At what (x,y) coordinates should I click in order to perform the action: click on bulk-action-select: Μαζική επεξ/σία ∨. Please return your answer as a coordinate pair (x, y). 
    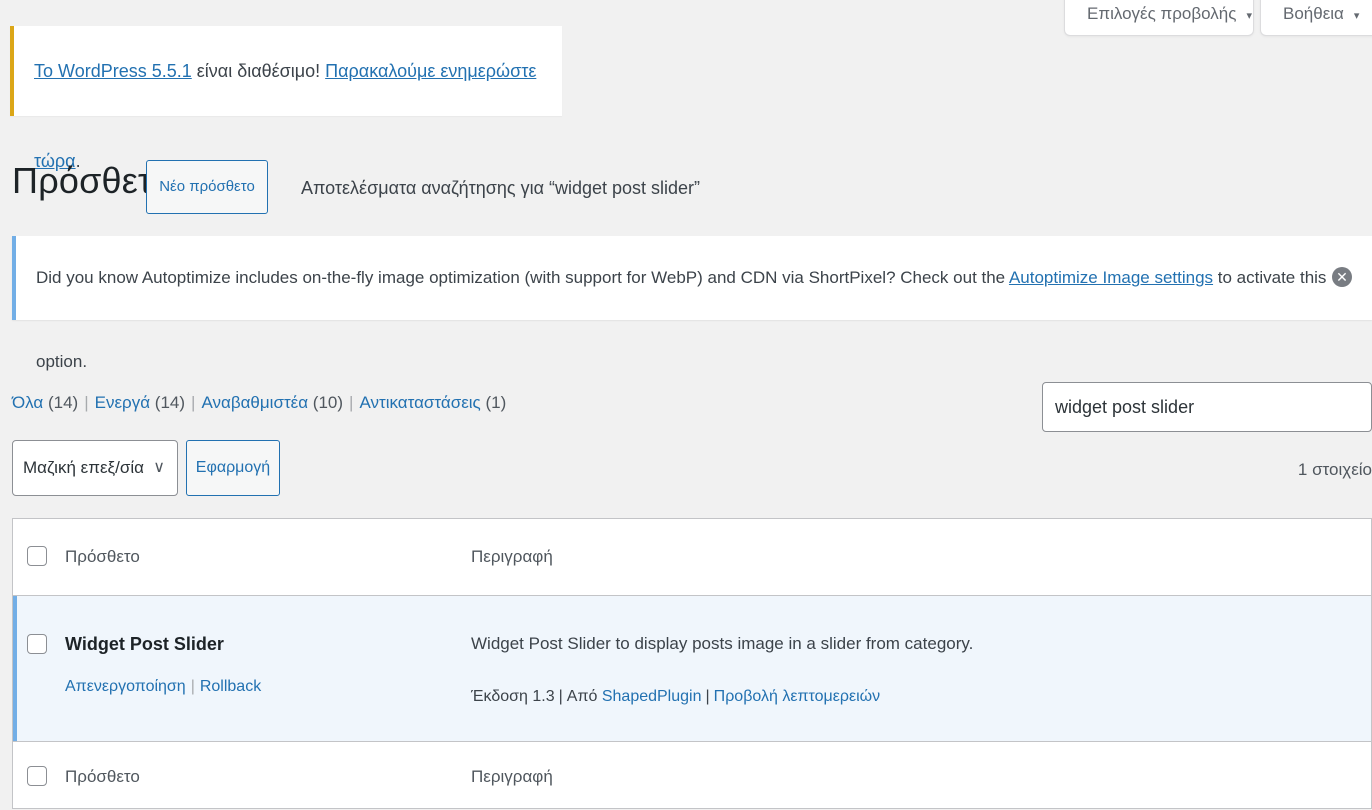
    Looking at the image, I should click on (95, 468).